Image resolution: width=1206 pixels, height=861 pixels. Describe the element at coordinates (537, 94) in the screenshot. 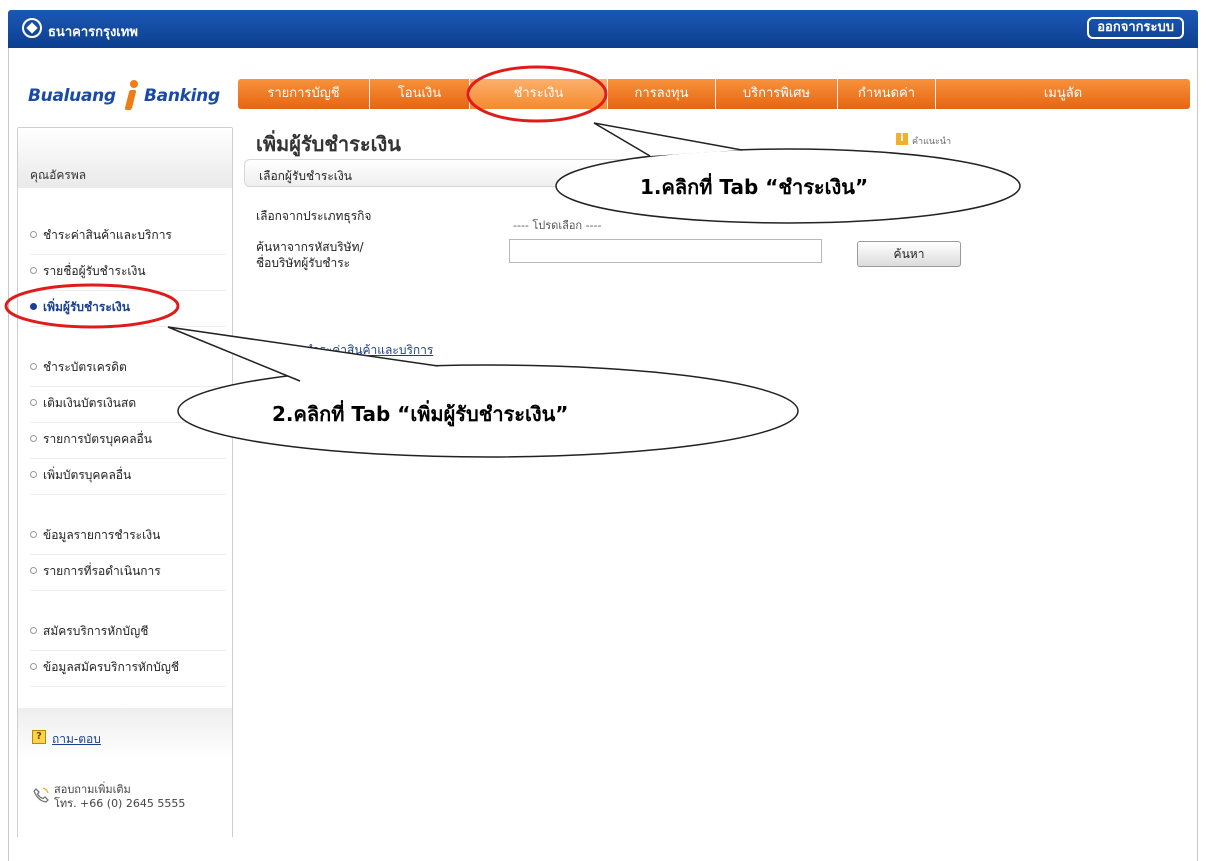

I see `highlight-payment-tab` at that location.